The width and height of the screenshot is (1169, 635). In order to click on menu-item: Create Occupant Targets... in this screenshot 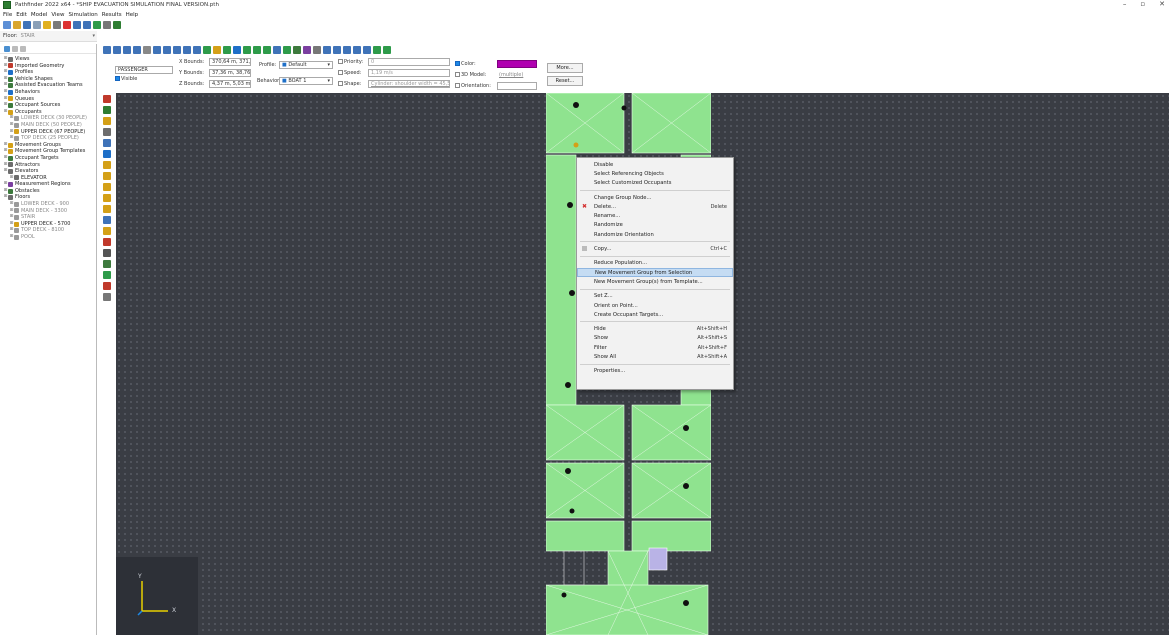, I will do `click(655, 314)`.